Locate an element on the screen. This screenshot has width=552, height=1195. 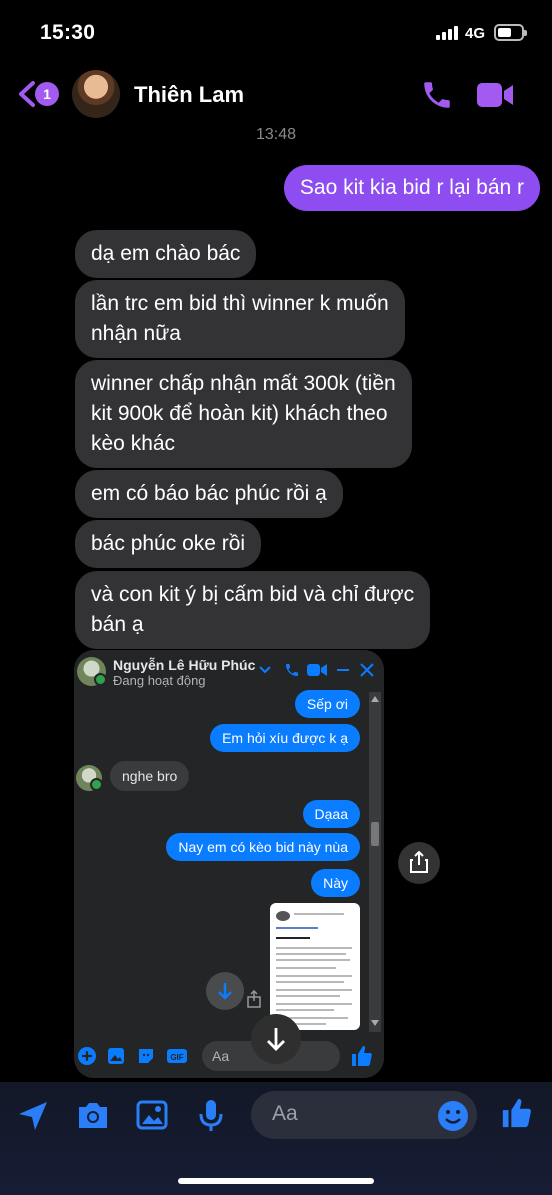
emoji-icon is located at coordinates (453, 1116).